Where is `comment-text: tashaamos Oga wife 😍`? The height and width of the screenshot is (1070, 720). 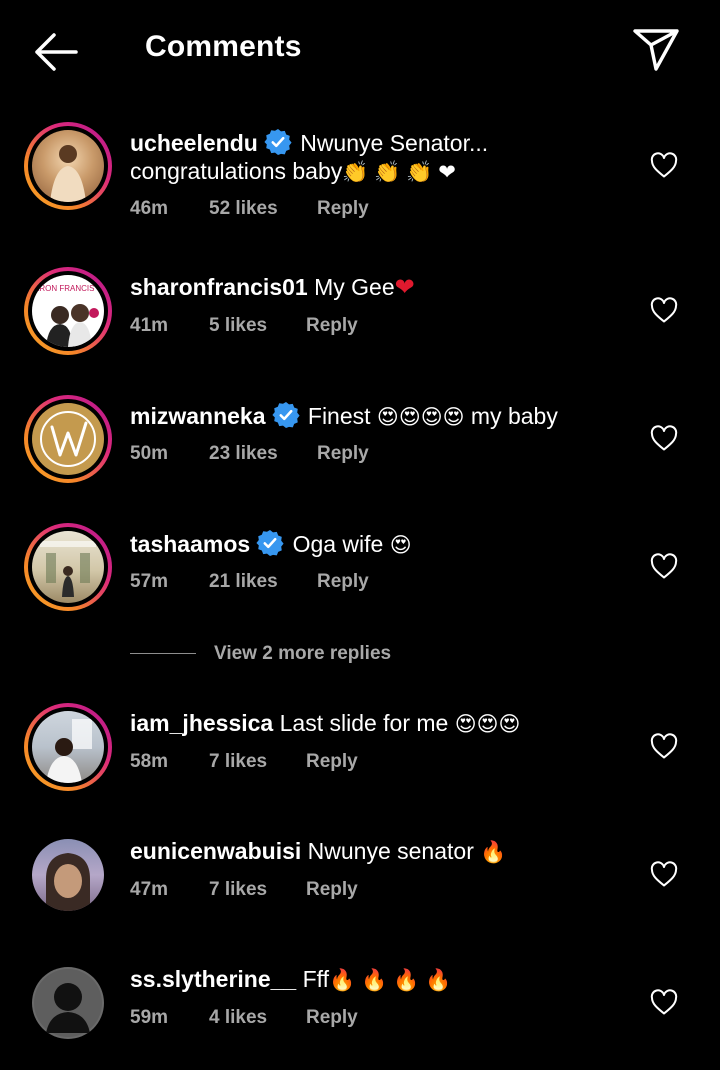
comment-text: tashaamos Oga wife 😍 is located at coordinates (375, 544).